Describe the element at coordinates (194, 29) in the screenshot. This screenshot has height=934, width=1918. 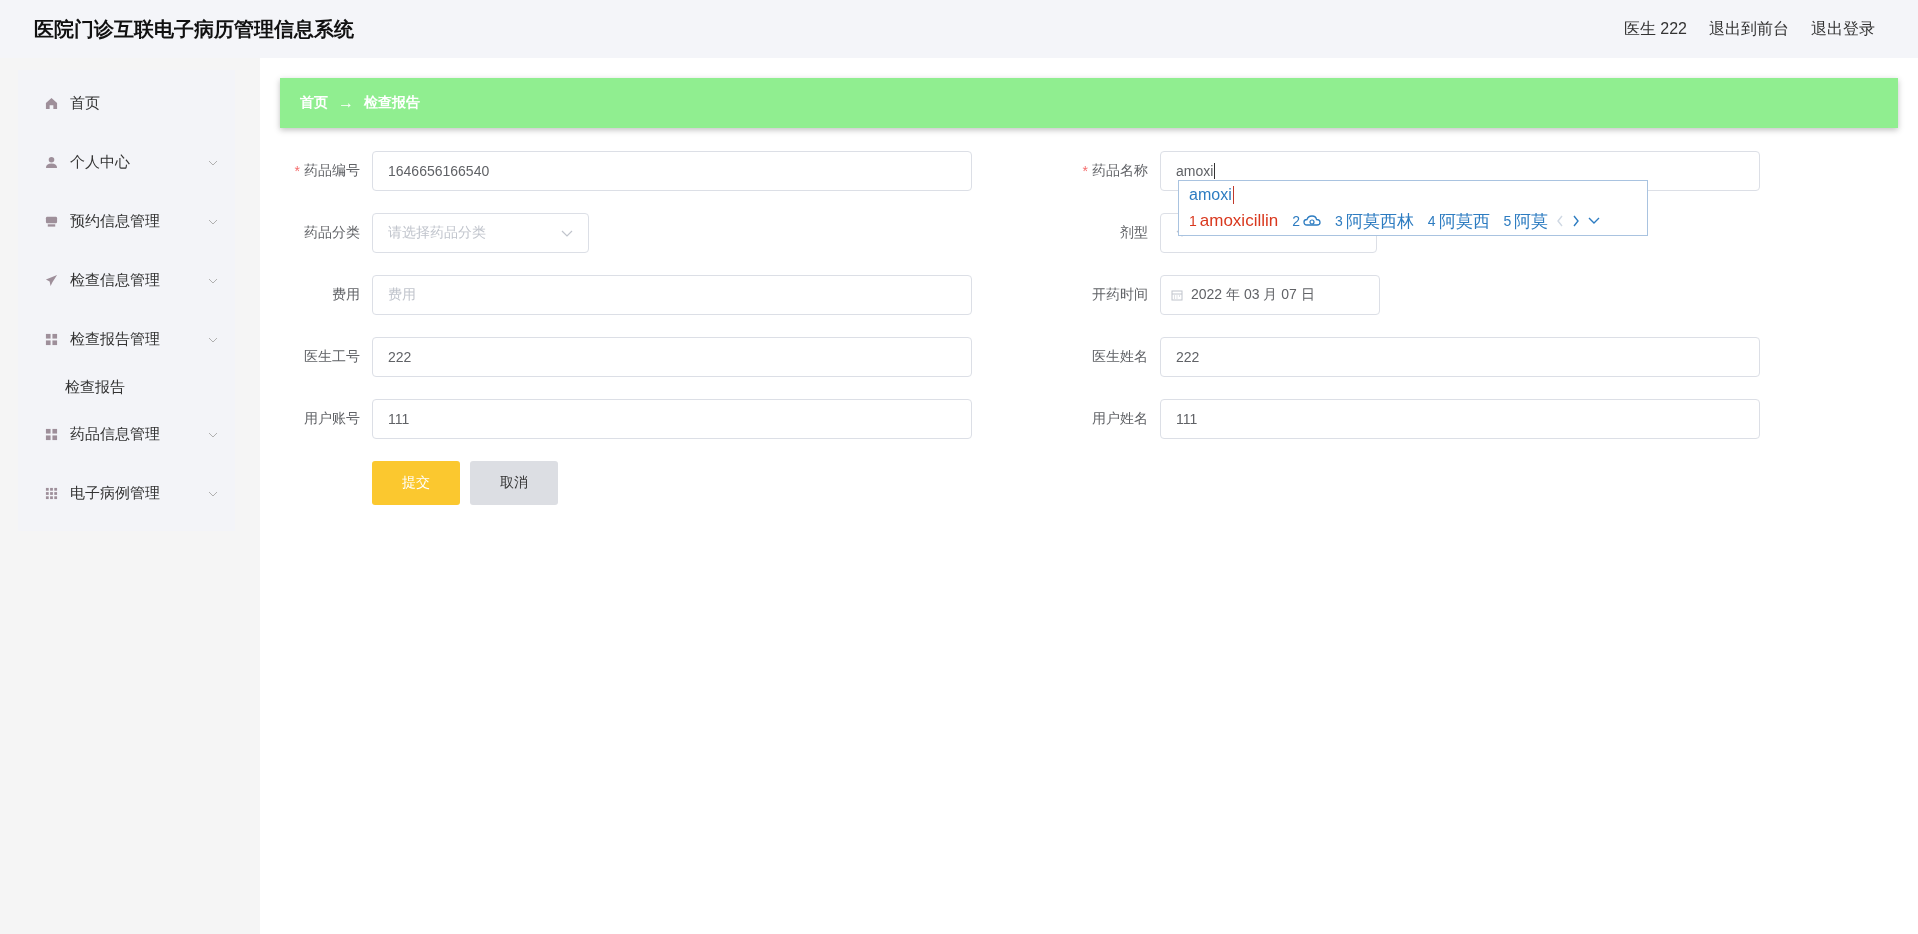
I see `app-title: 医院门诊互联电子病历管理信息系统` at that location.